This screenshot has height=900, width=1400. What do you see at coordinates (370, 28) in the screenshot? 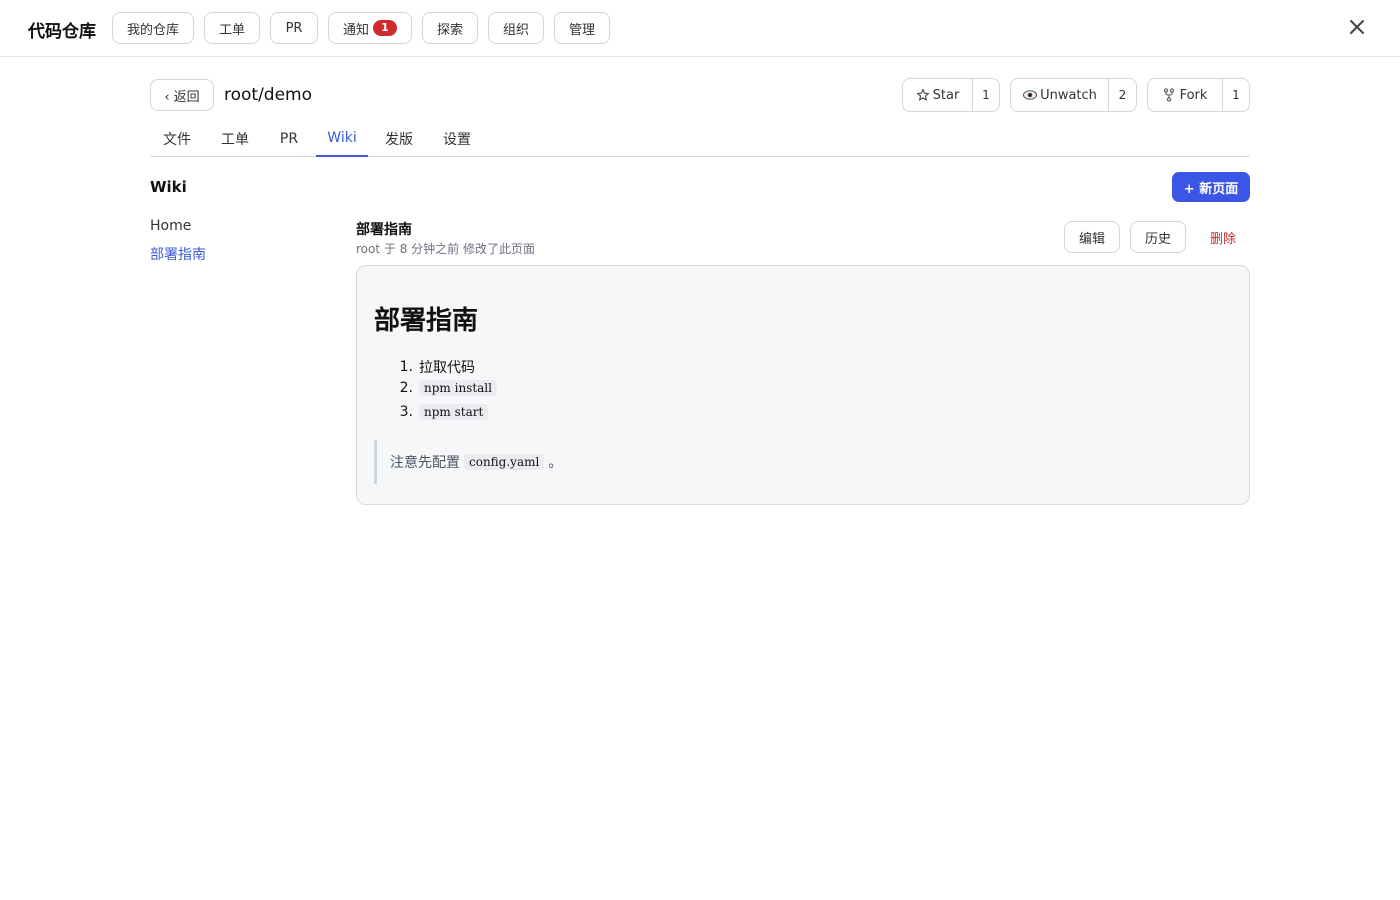
I see `nav-notifications-button: 通知 1` at bounding box center [370, 28].